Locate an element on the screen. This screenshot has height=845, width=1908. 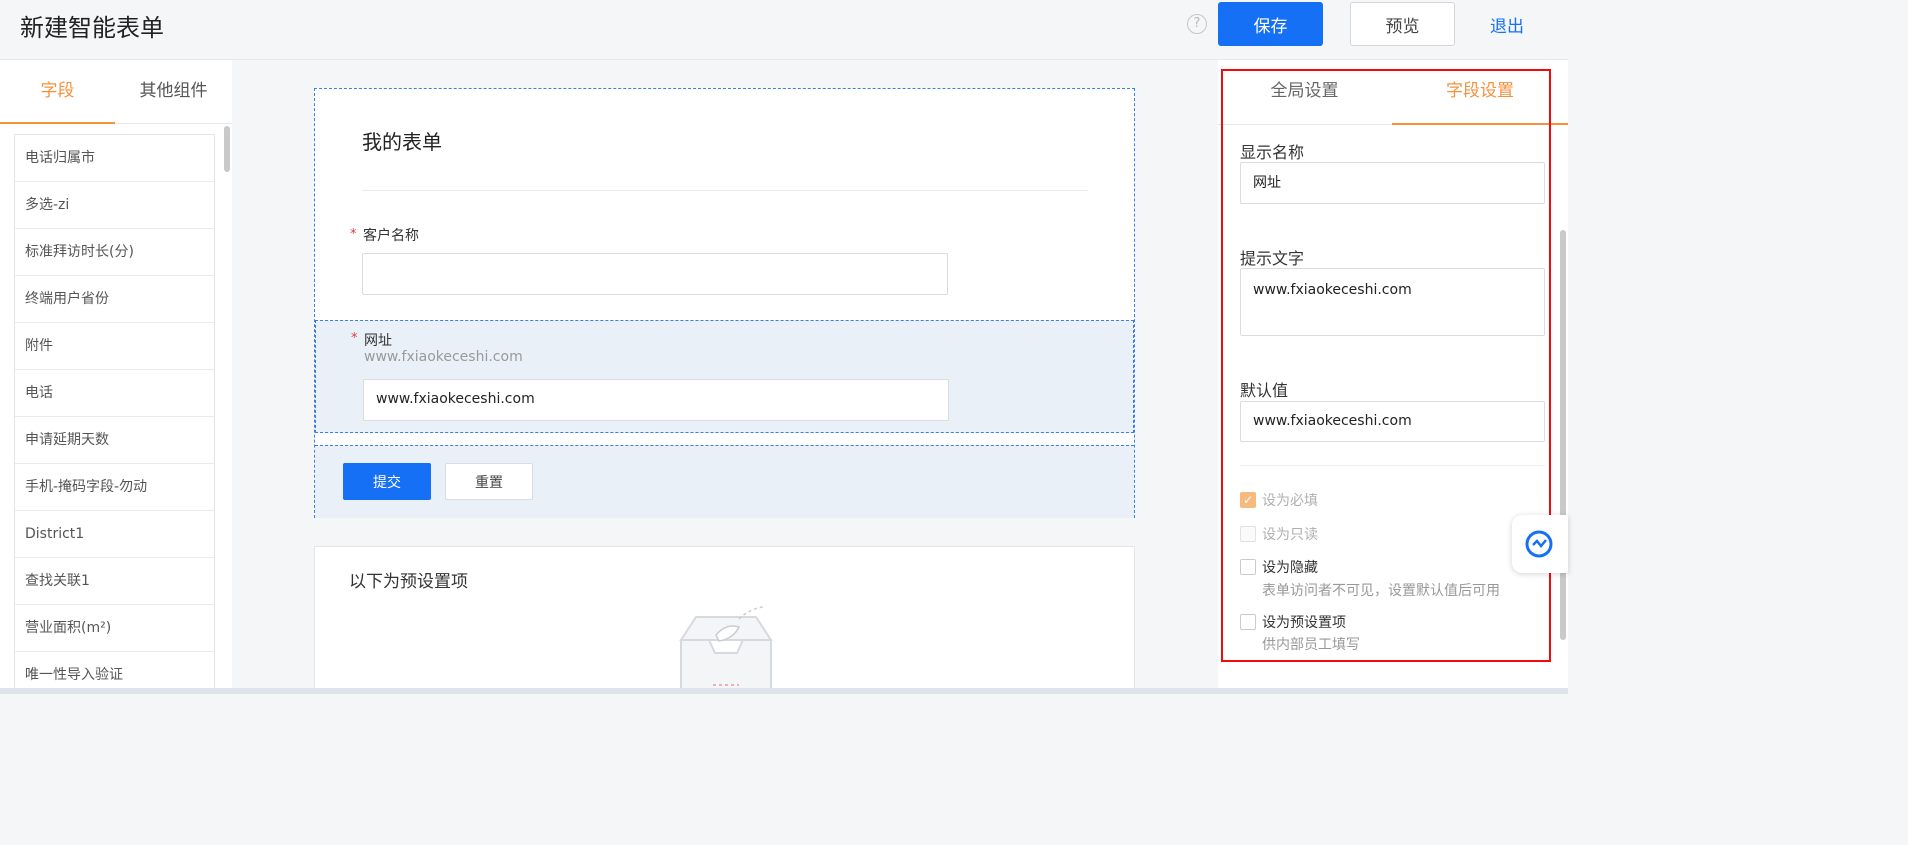
field-item: 手机-掩码字段-勿动 is located at coordinates (114, 487).